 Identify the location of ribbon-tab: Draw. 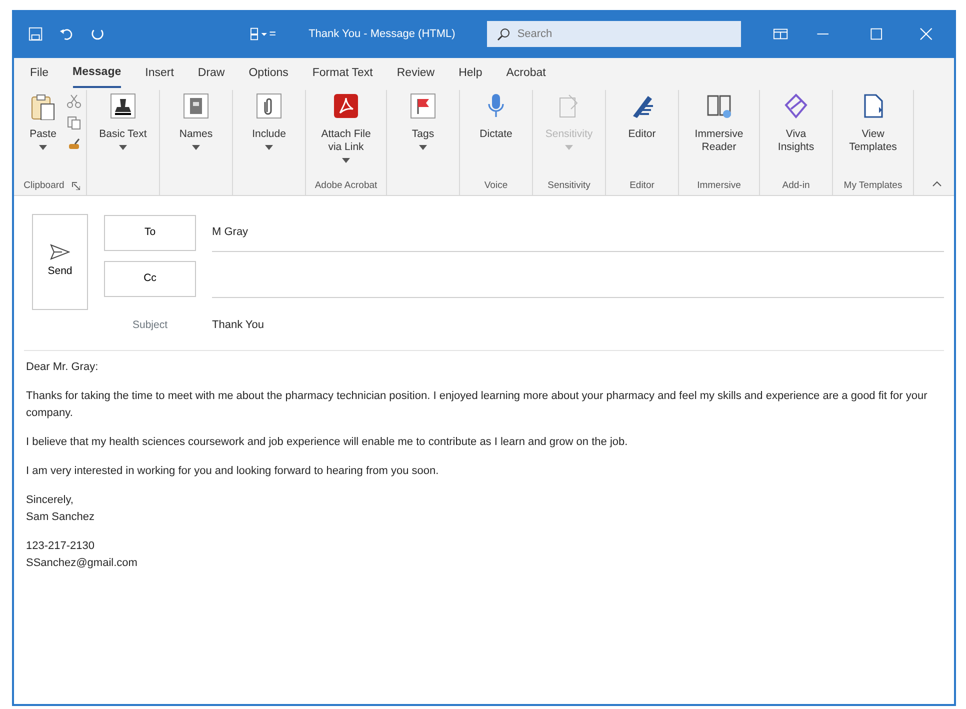
(211, 75).